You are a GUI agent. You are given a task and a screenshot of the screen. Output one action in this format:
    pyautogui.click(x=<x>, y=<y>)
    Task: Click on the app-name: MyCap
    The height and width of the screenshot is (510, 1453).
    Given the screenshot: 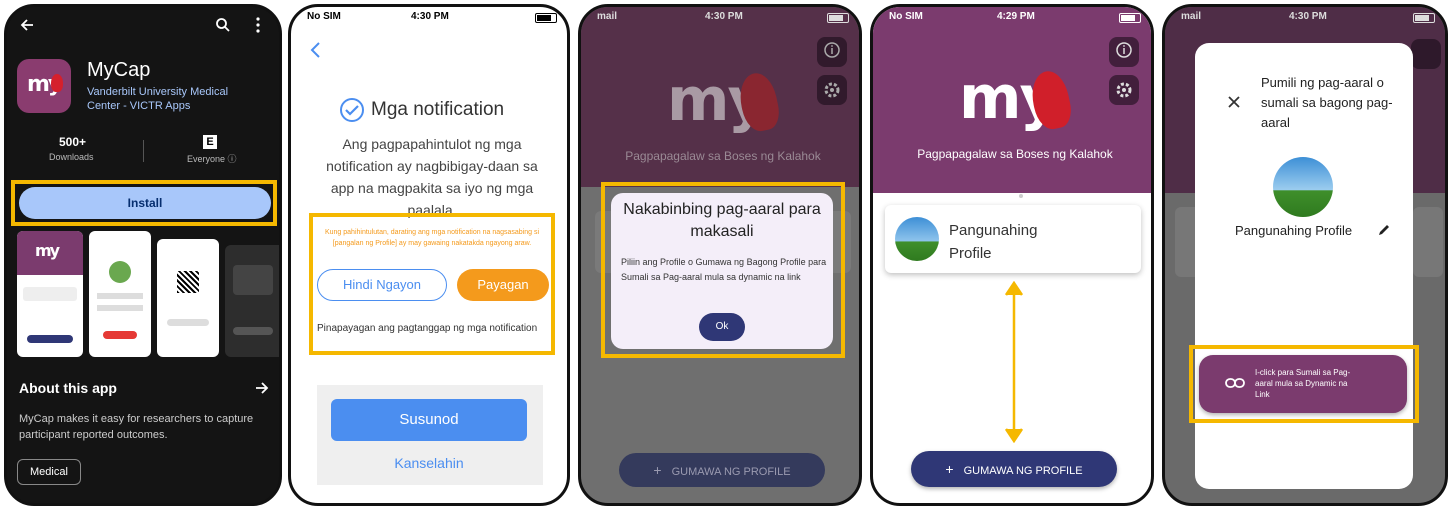 What is the action you would take?
    pyautogui.click(x=119, y=70)
    